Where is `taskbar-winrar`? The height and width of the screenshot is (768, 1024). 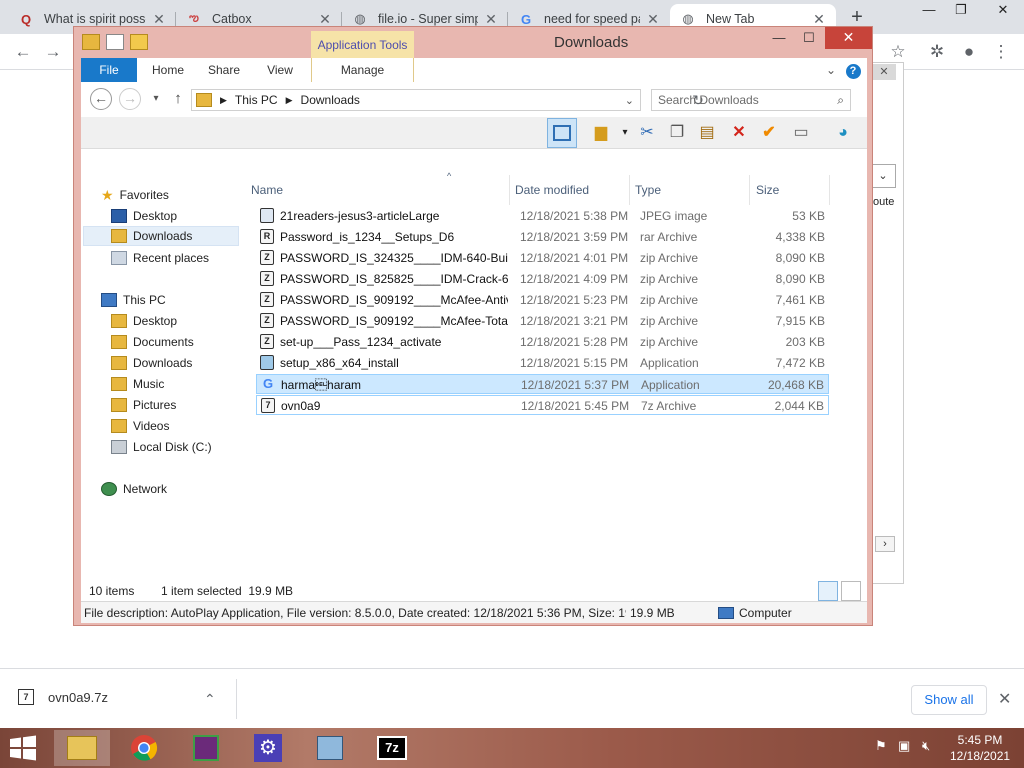
taskbar-winrar is located at coordinates (206, 748).